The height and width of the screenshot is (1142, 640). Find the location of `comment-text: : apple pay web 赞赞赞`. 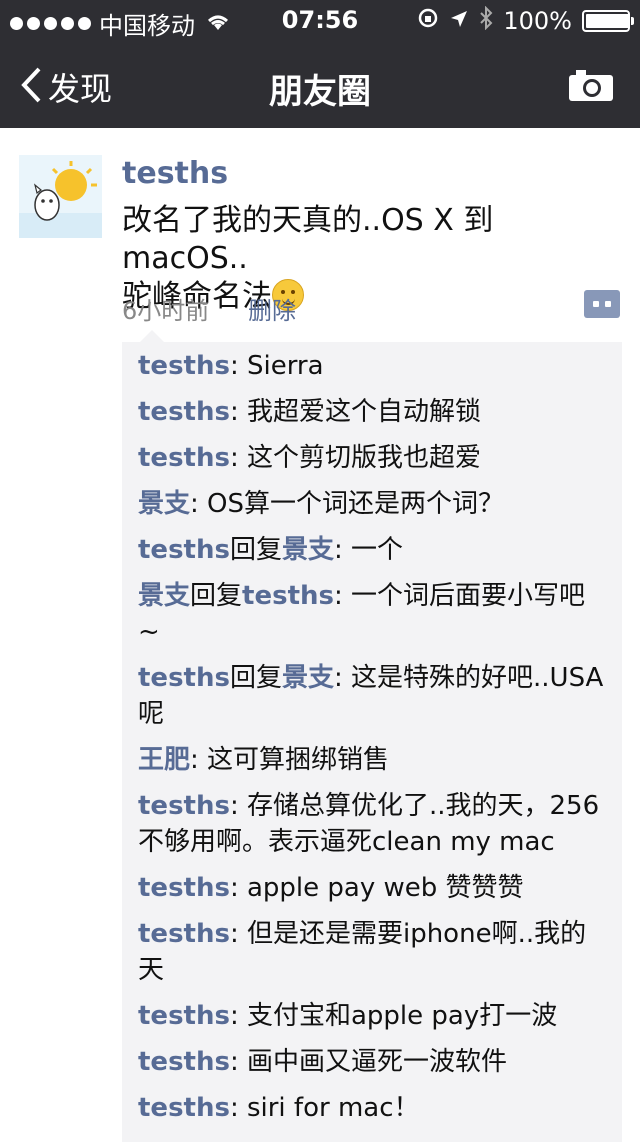

comment-text: : apple pay web 赞赞赞 is located at coordinates (376, 888).